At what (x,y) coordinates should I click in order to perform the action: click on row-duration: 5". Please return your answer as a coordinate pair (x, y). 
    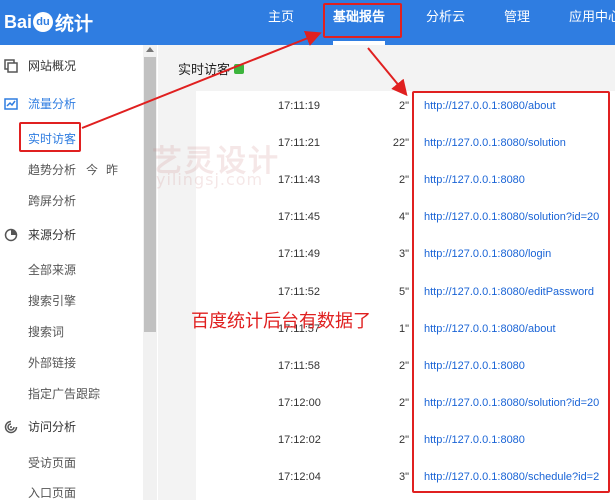
    Looking at the image, I should click on (403, 292).